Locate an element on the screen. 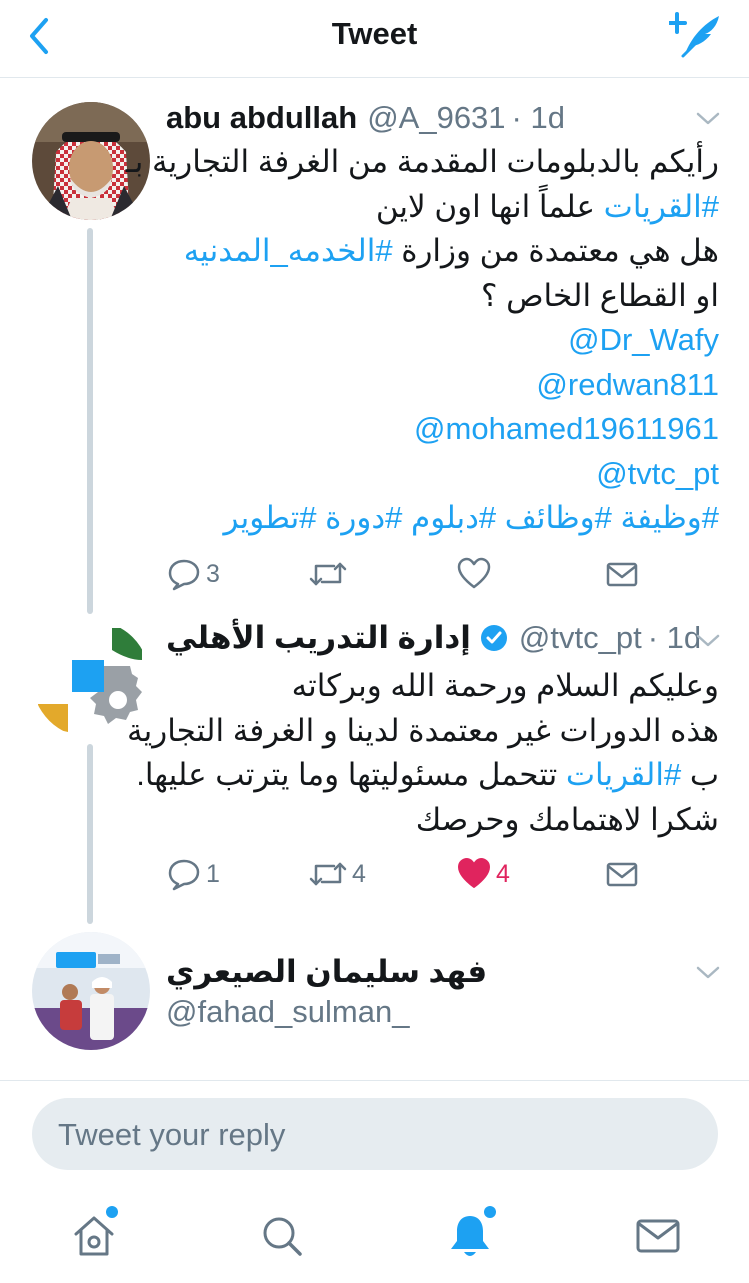  verified-badge-icon is located at coordinates (493, 638).